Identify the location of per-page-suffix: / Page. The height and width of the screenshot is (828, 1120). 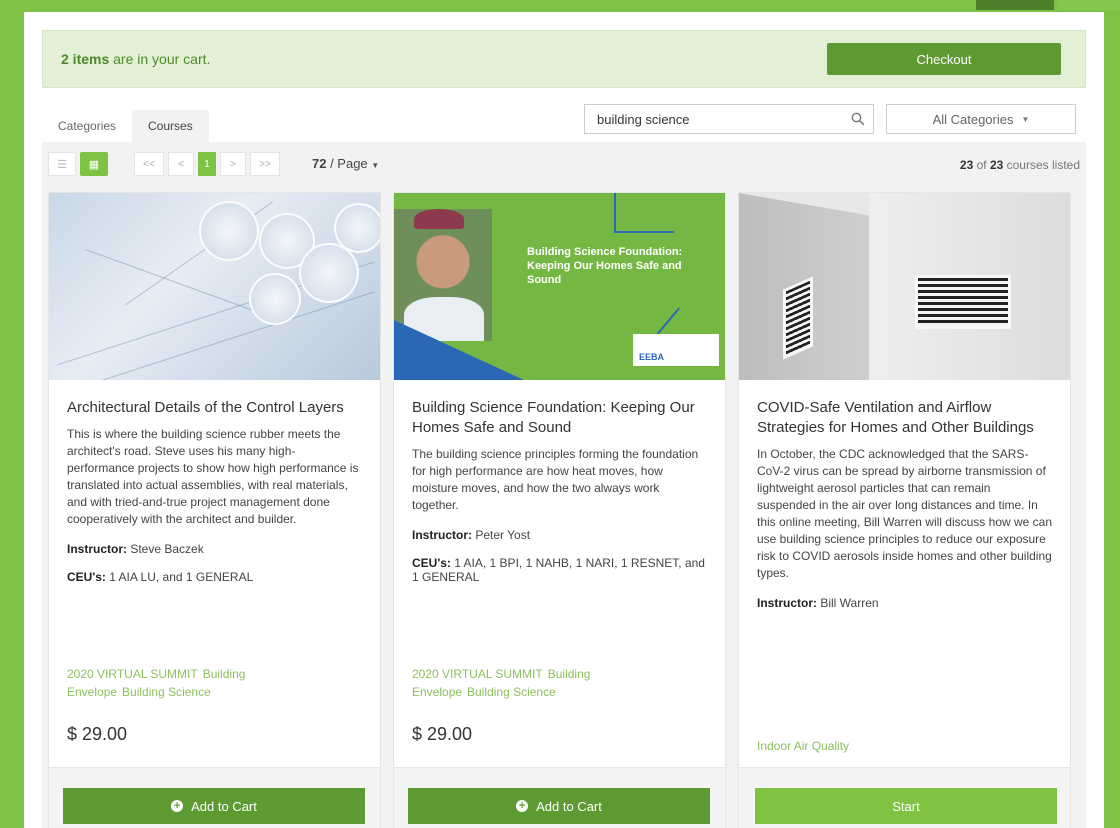
(347, 163).